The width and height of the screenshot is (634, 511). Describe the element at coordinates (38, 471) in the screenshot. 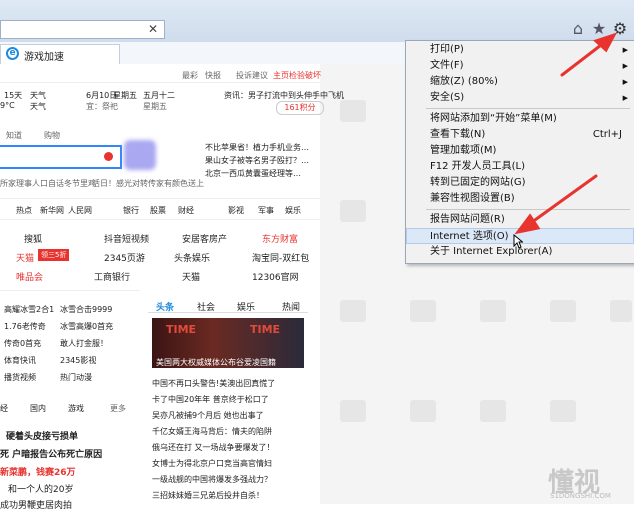

I see `left-news-item: 新菜鹏，钱赛26万` at that location.